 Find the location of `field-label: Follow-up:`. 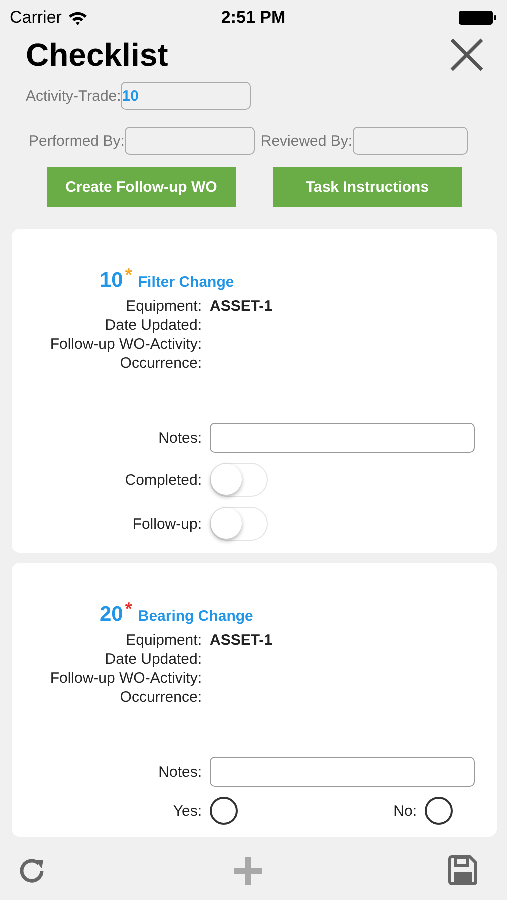

field-label: Follow-up: is located at coordinates (167, 524).